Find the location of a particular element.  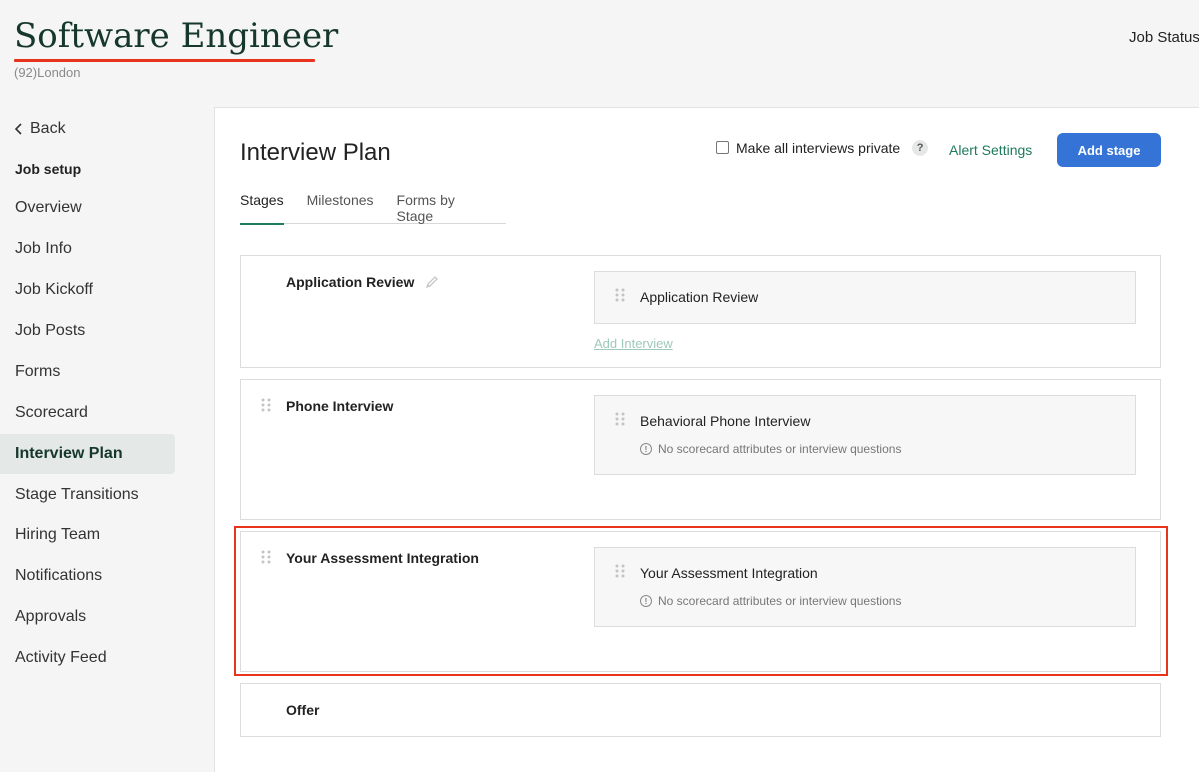

sidebar-item-approvals: Approvals is located at coordinates (87, 617).